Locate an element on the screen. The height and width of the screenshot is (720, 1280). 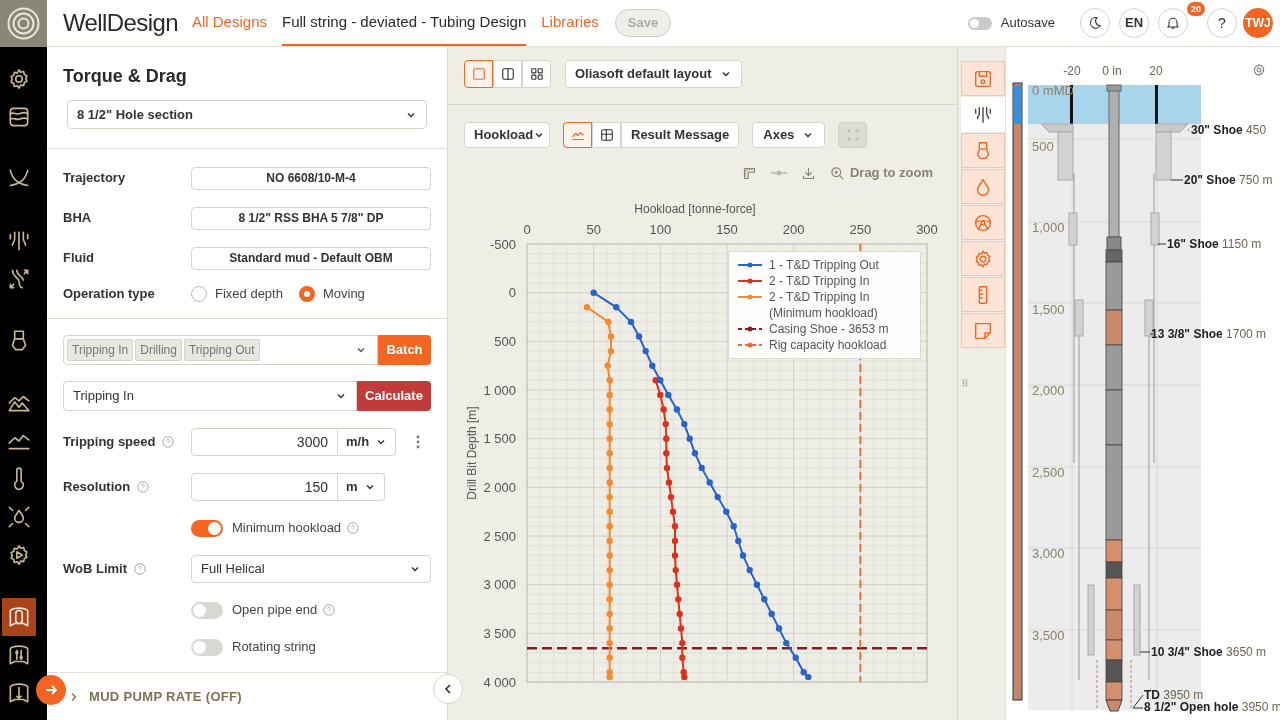
axis-tick-label: 250 is located at coordinates (860, 229).